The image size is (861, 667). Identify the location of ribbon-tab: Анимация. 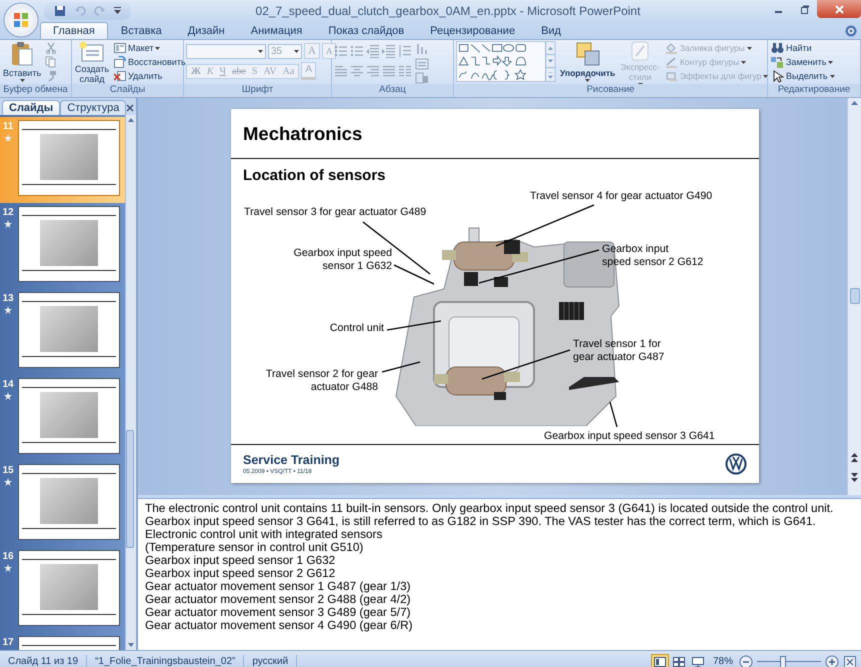
(277, 30).